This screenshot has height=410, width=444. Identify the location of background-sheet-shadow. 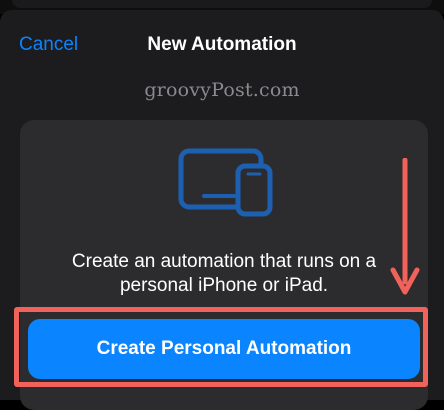
(222, 4).